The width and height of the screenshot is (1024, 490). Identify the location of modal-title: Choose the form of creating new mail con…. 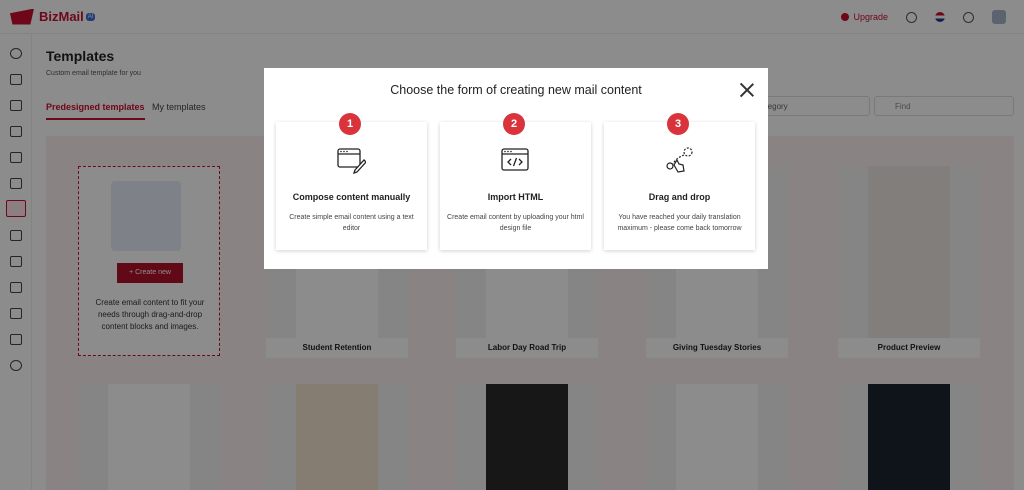
(516, 90).